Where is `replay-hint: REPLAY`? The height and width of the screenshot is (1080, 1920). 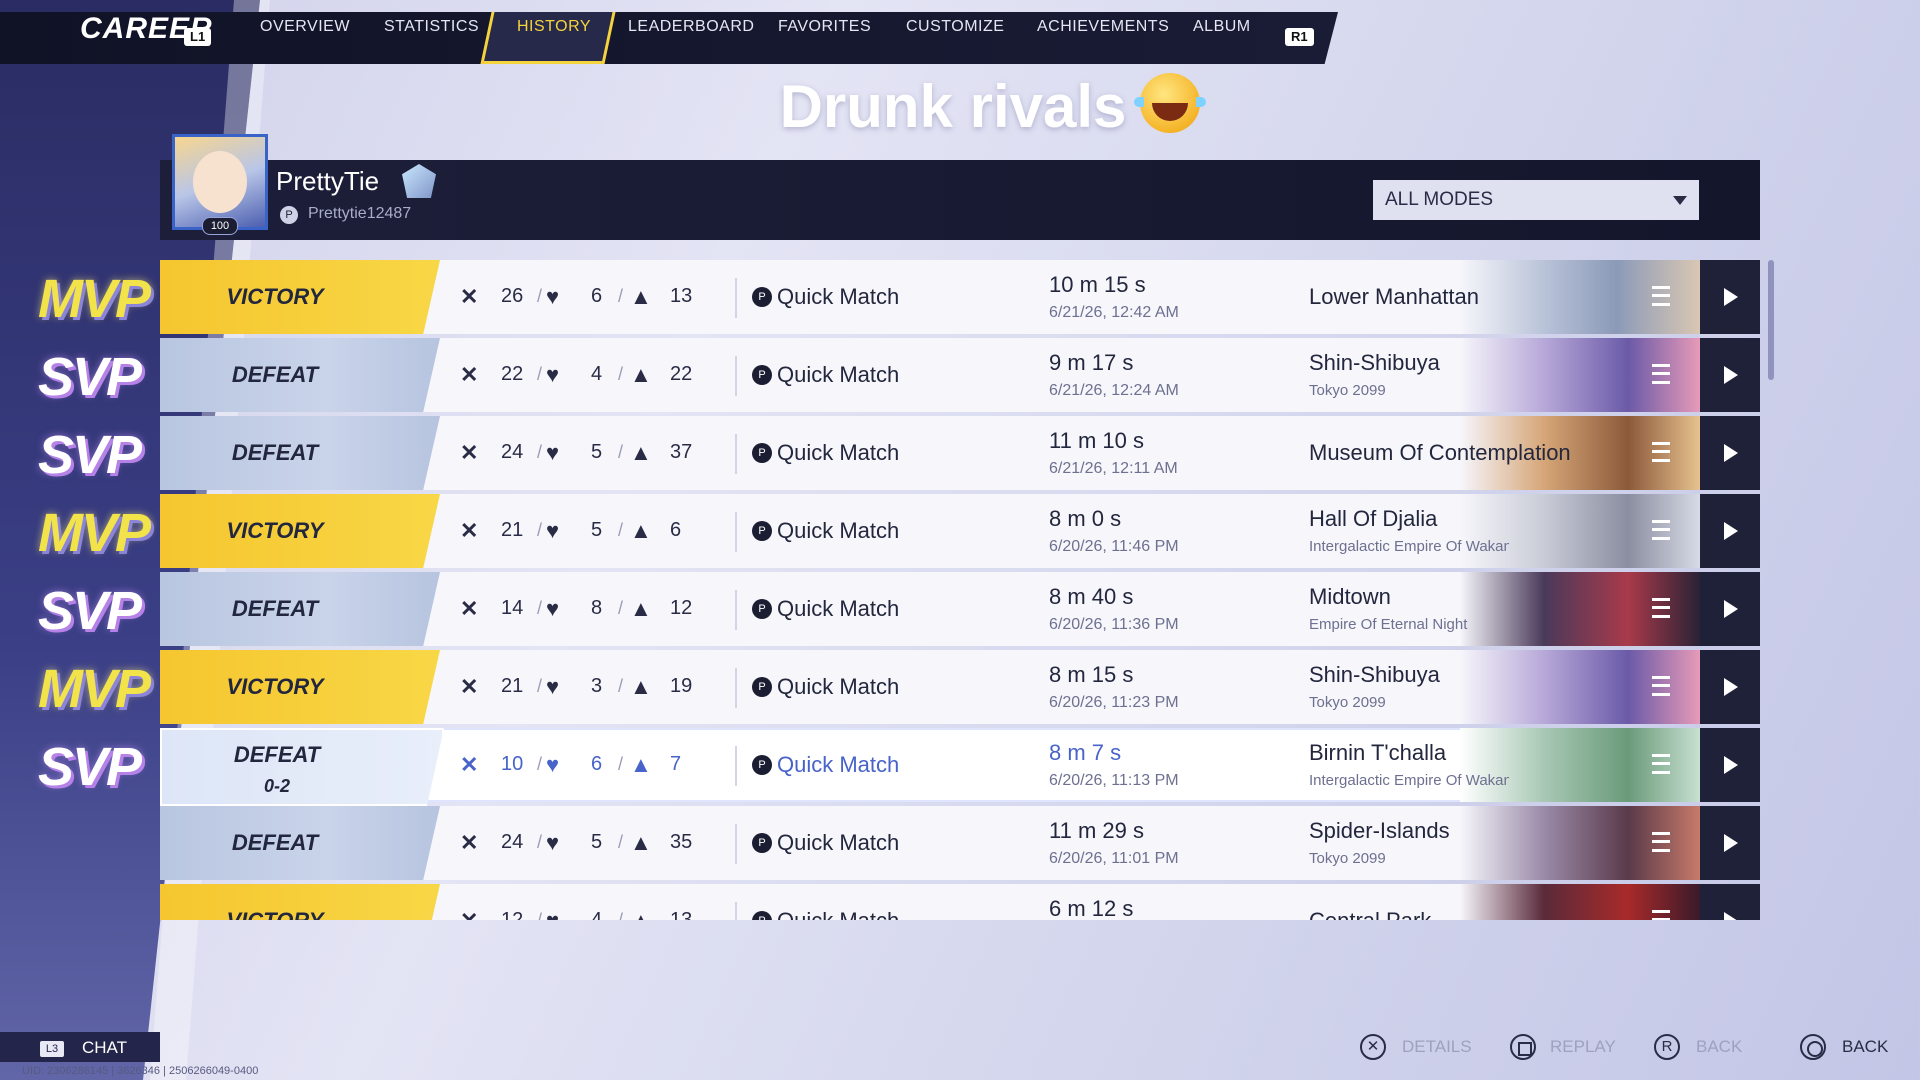 replay-hint: REPLAY is located at coordinates (1583, 1047).